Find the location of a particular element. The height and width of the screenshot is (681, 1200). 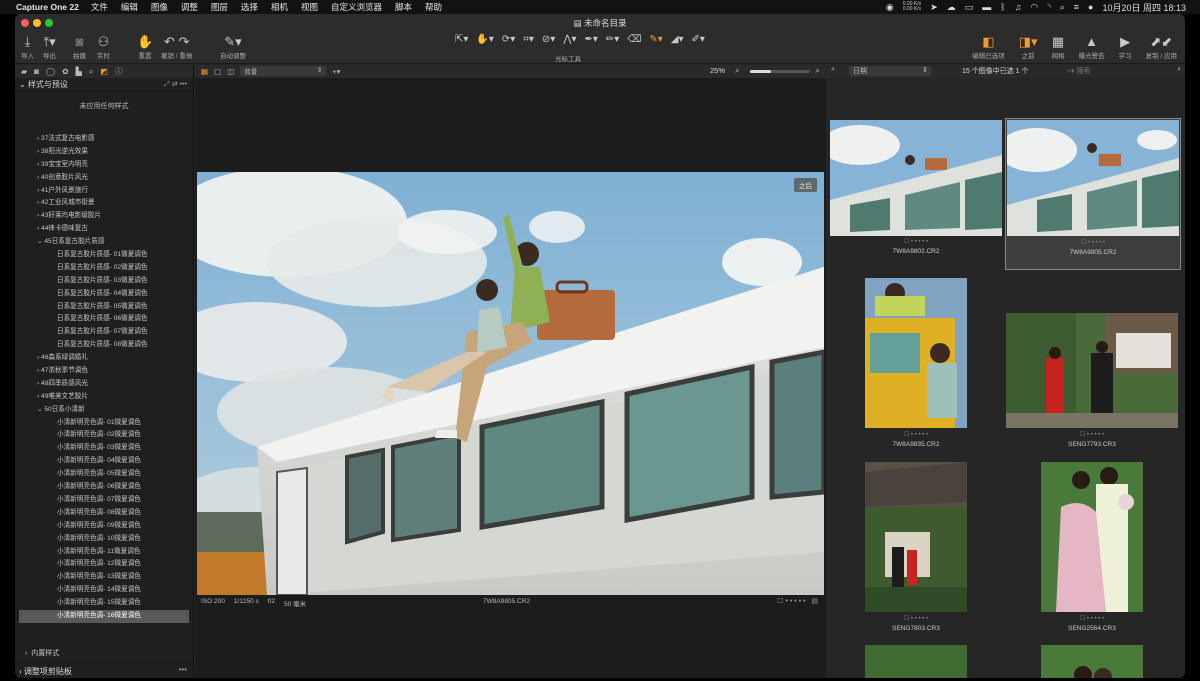

display-icon: ▭ is located at coordinates (969, 7).